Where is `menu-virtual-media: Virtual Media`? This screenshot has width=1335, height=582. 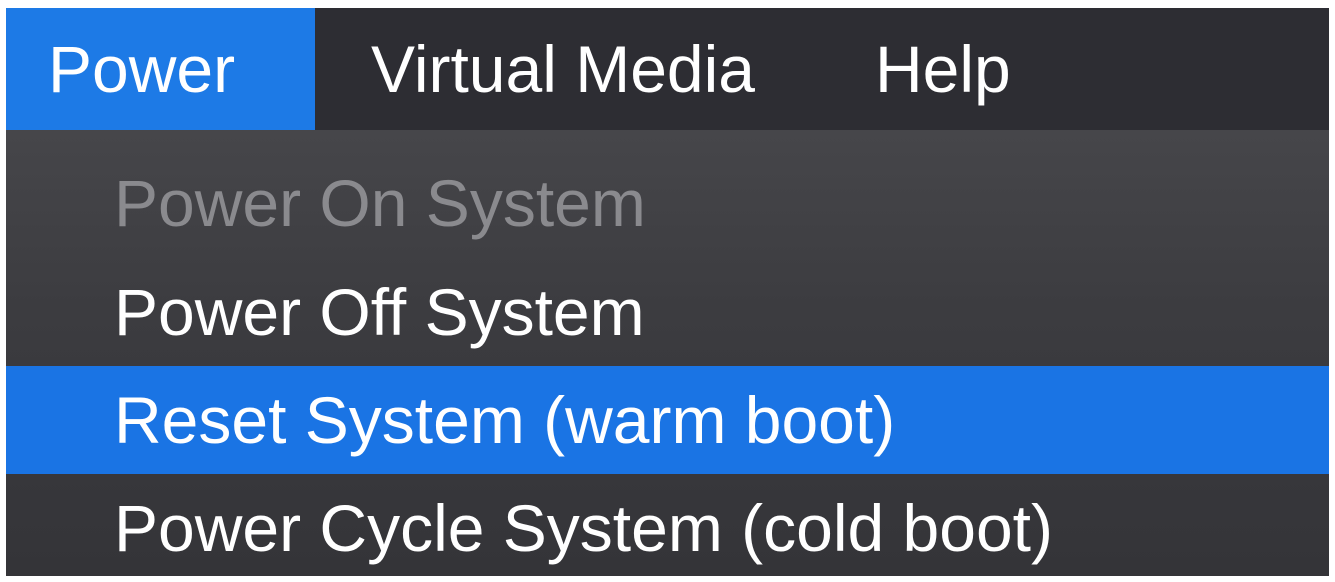 menu-virtual-media: Virtual Media is located at coordinates (565, 69).